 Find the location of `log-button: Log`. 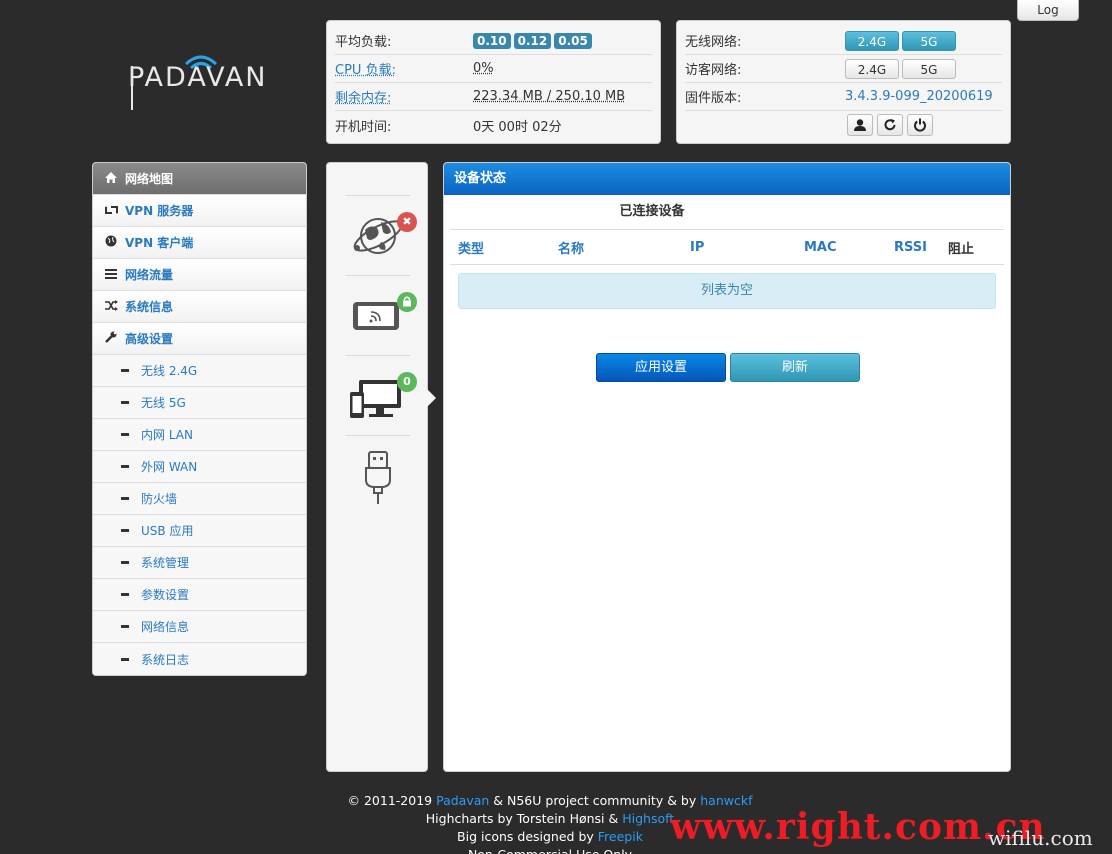

log-button: Log is located at coordinates (1048, 10).